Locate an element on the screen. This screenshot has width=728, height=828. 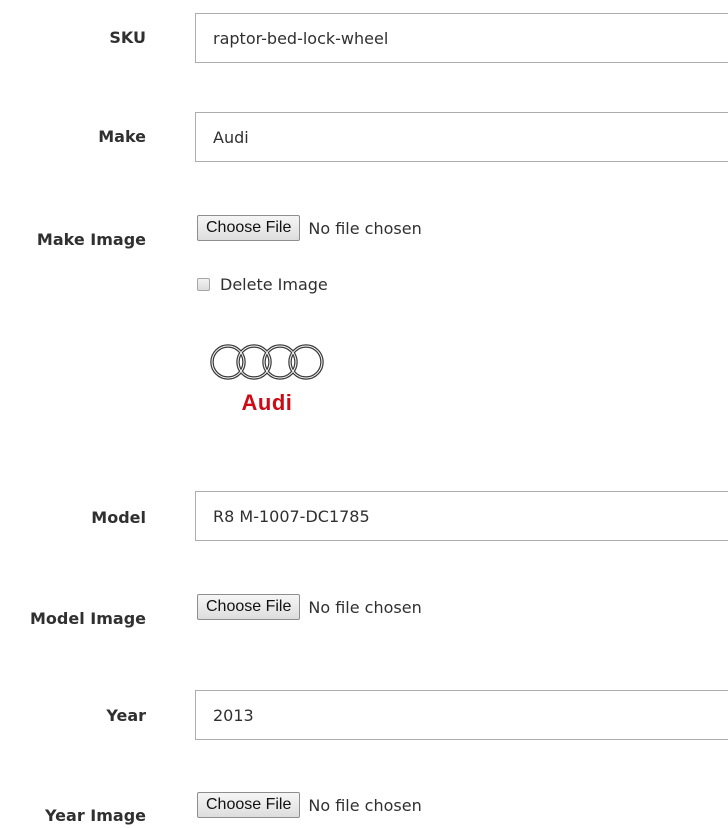
year-image-choose-file-button: Choose File is located at coordinates (249, 805).